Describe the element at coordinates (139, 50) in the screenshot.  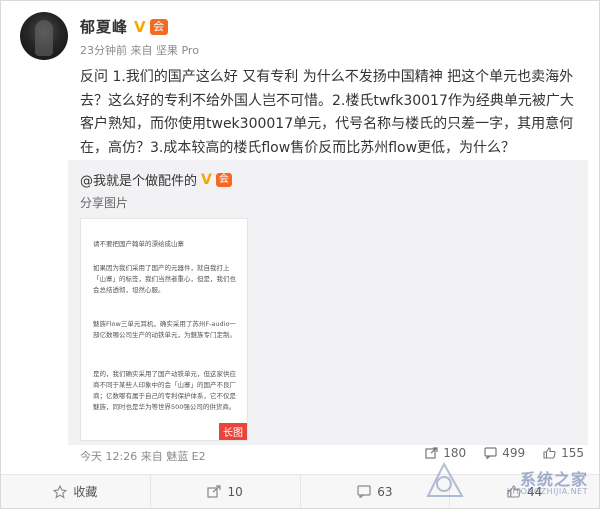
I see `post-meta: 23分钟前 来自 坚果 Pro` at that location.